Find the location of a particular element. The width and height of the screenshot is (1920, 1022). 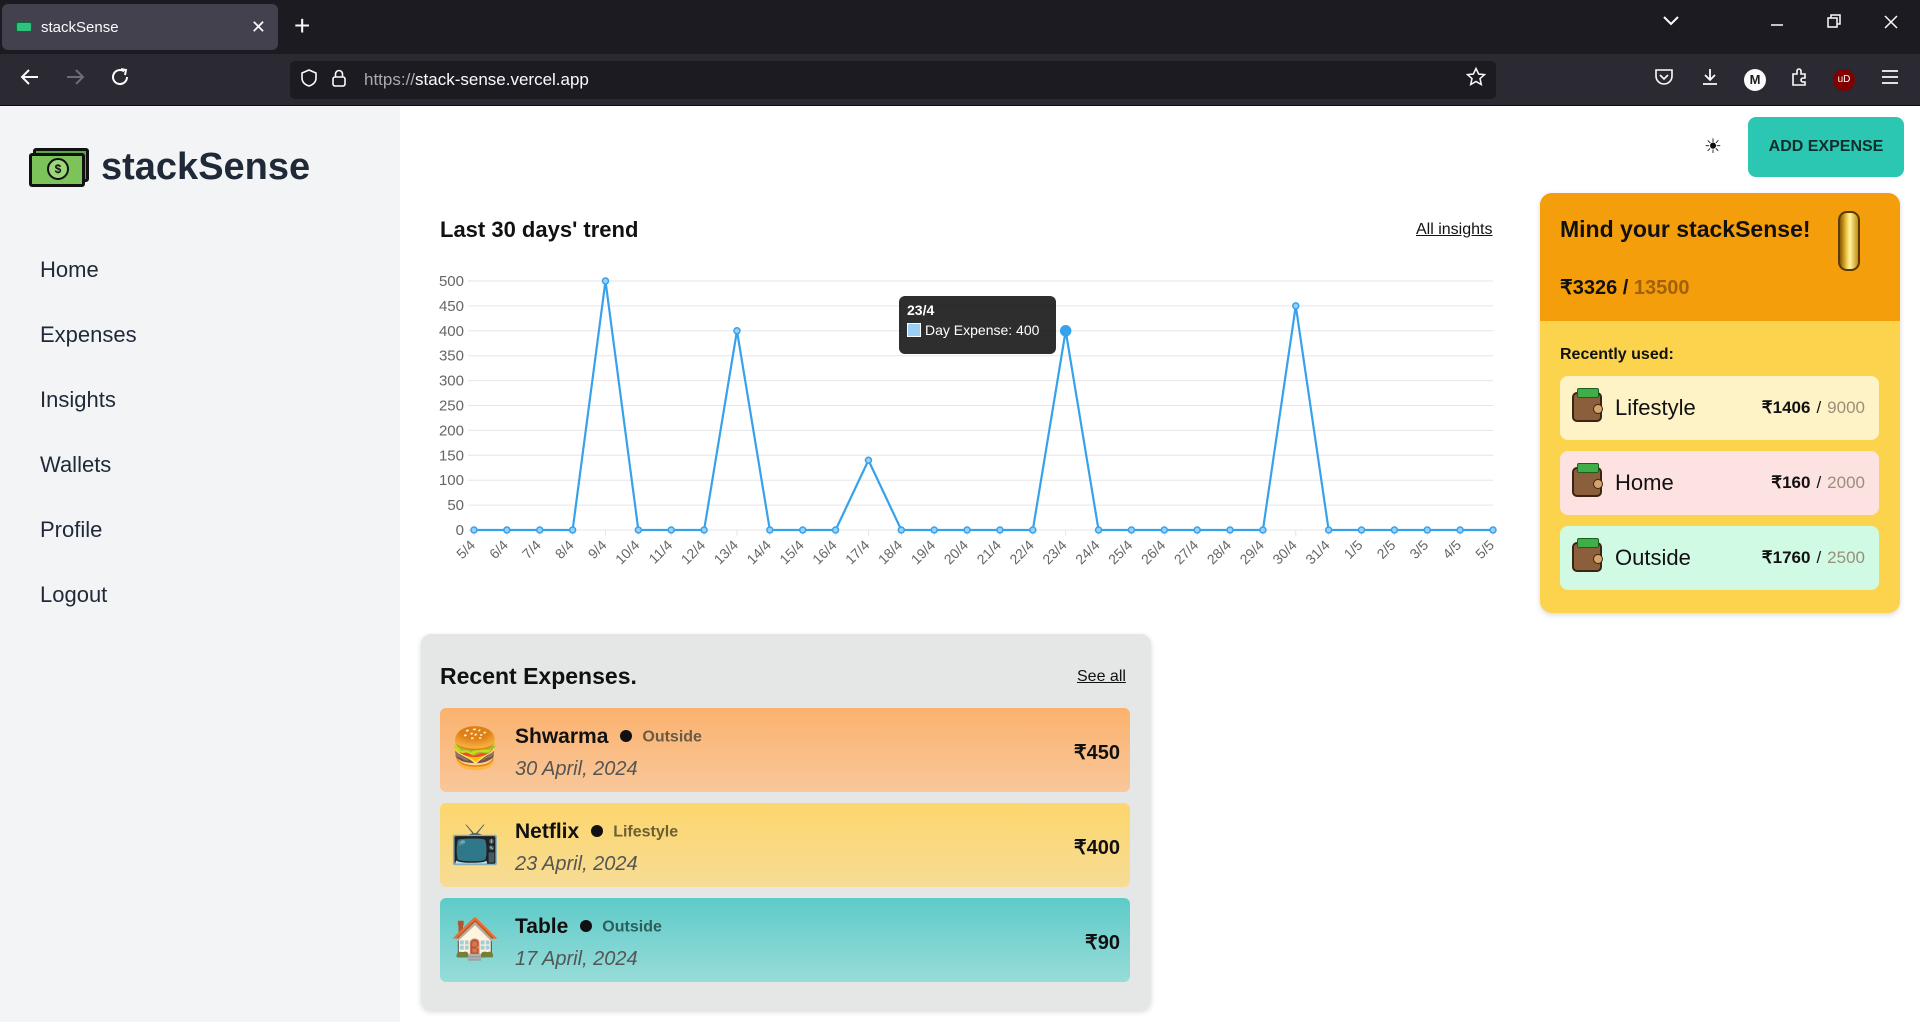

y-tick-label: 450 is located at coordinates (451, 306).